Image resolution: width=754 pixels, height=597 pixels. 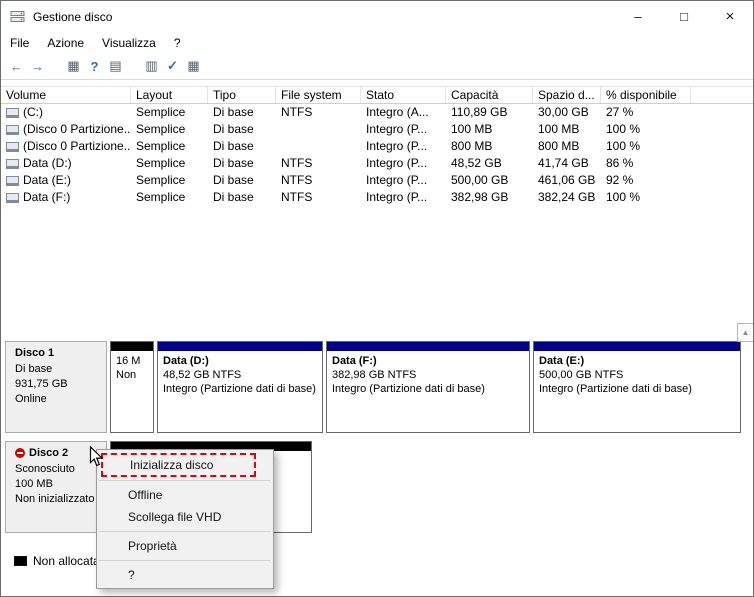 I want to click on cell: 800 MB, so click(x=472, y=146).